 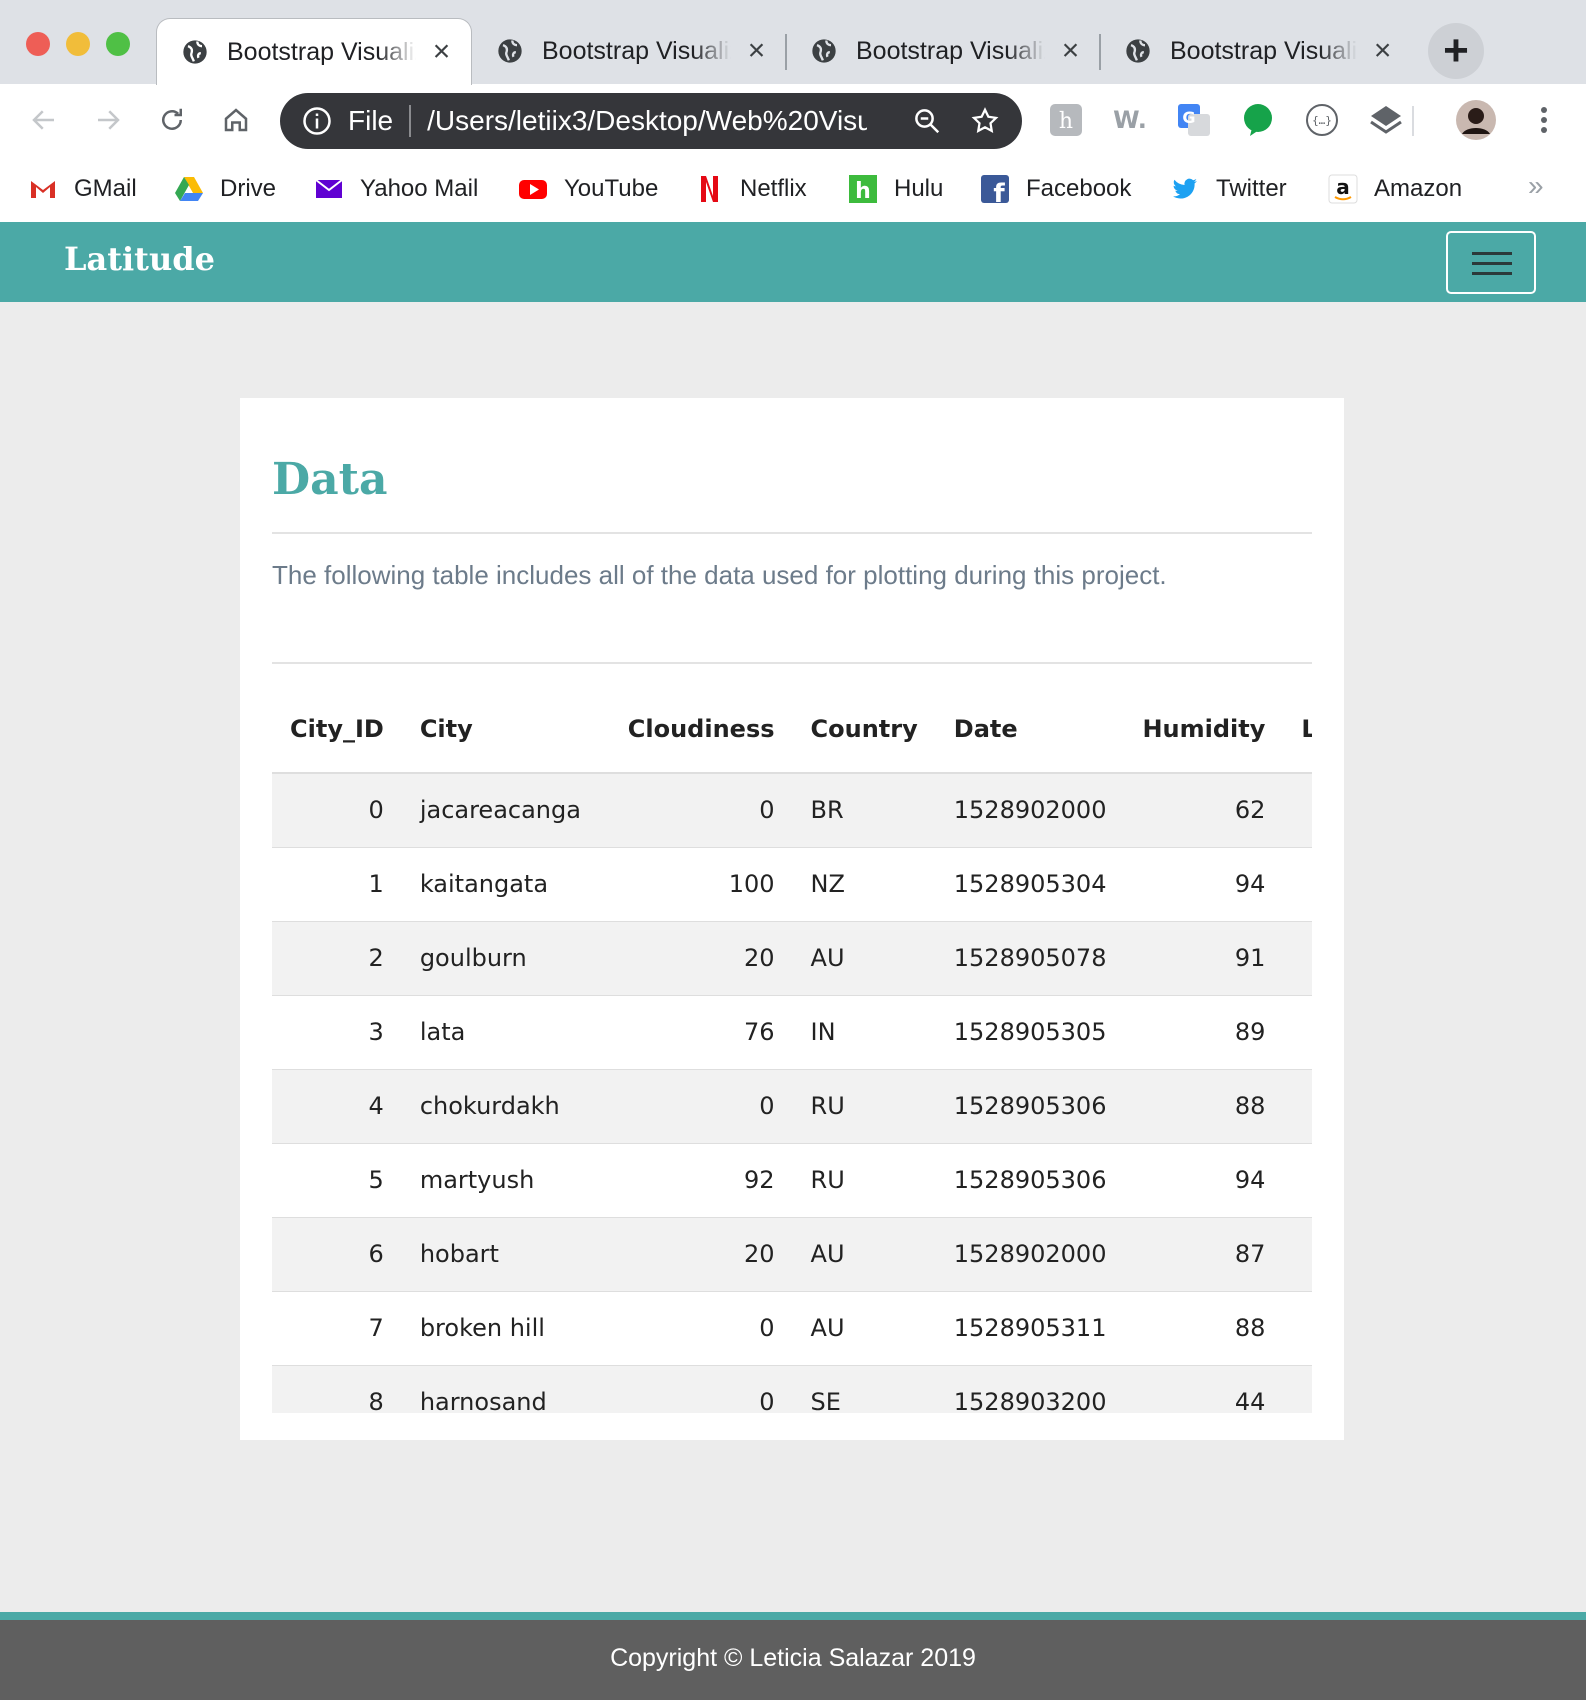 I want to click on svg-text: W., so click(x=1130, y=120).